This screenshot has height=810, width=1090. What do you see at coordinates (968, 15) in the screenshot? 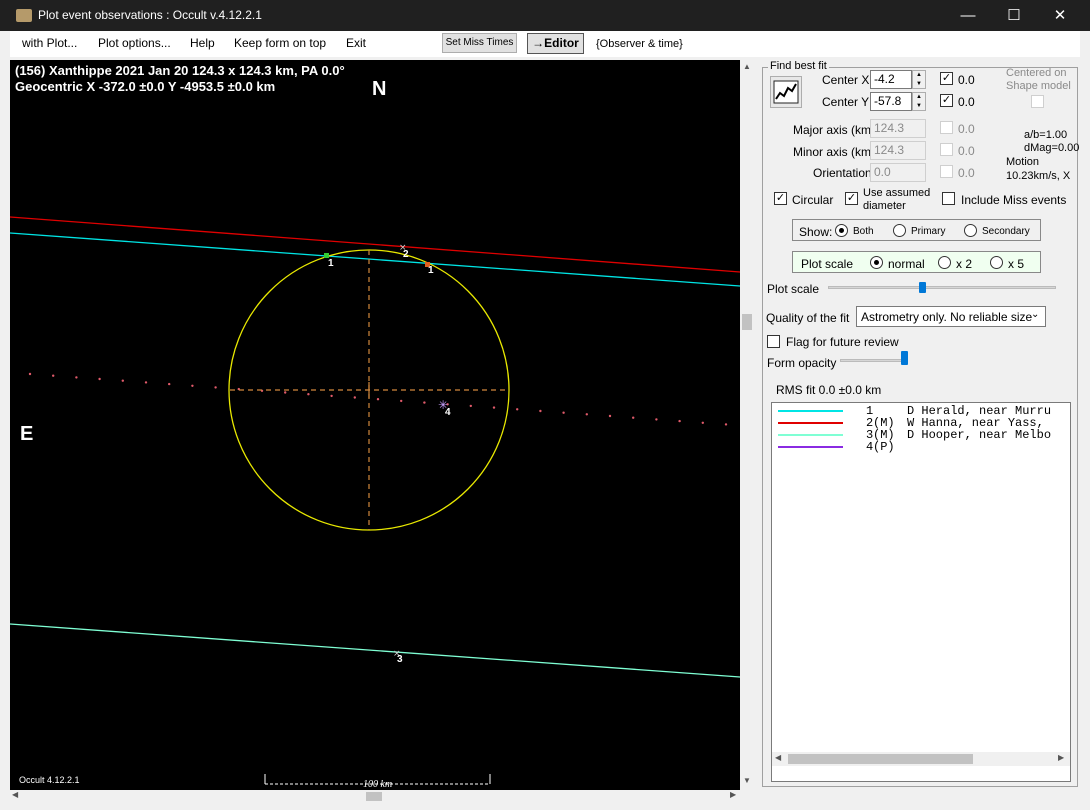
I see `minimize-button: —` at bounding box center [968, 15].